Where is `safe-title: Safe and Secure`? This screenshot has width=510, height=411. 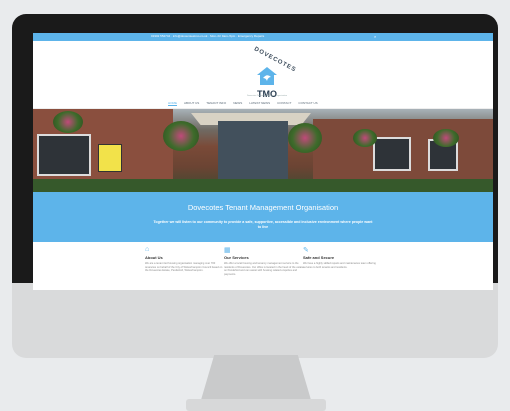 safe-title: Safe and Secure is located at coordinates (343, 257).